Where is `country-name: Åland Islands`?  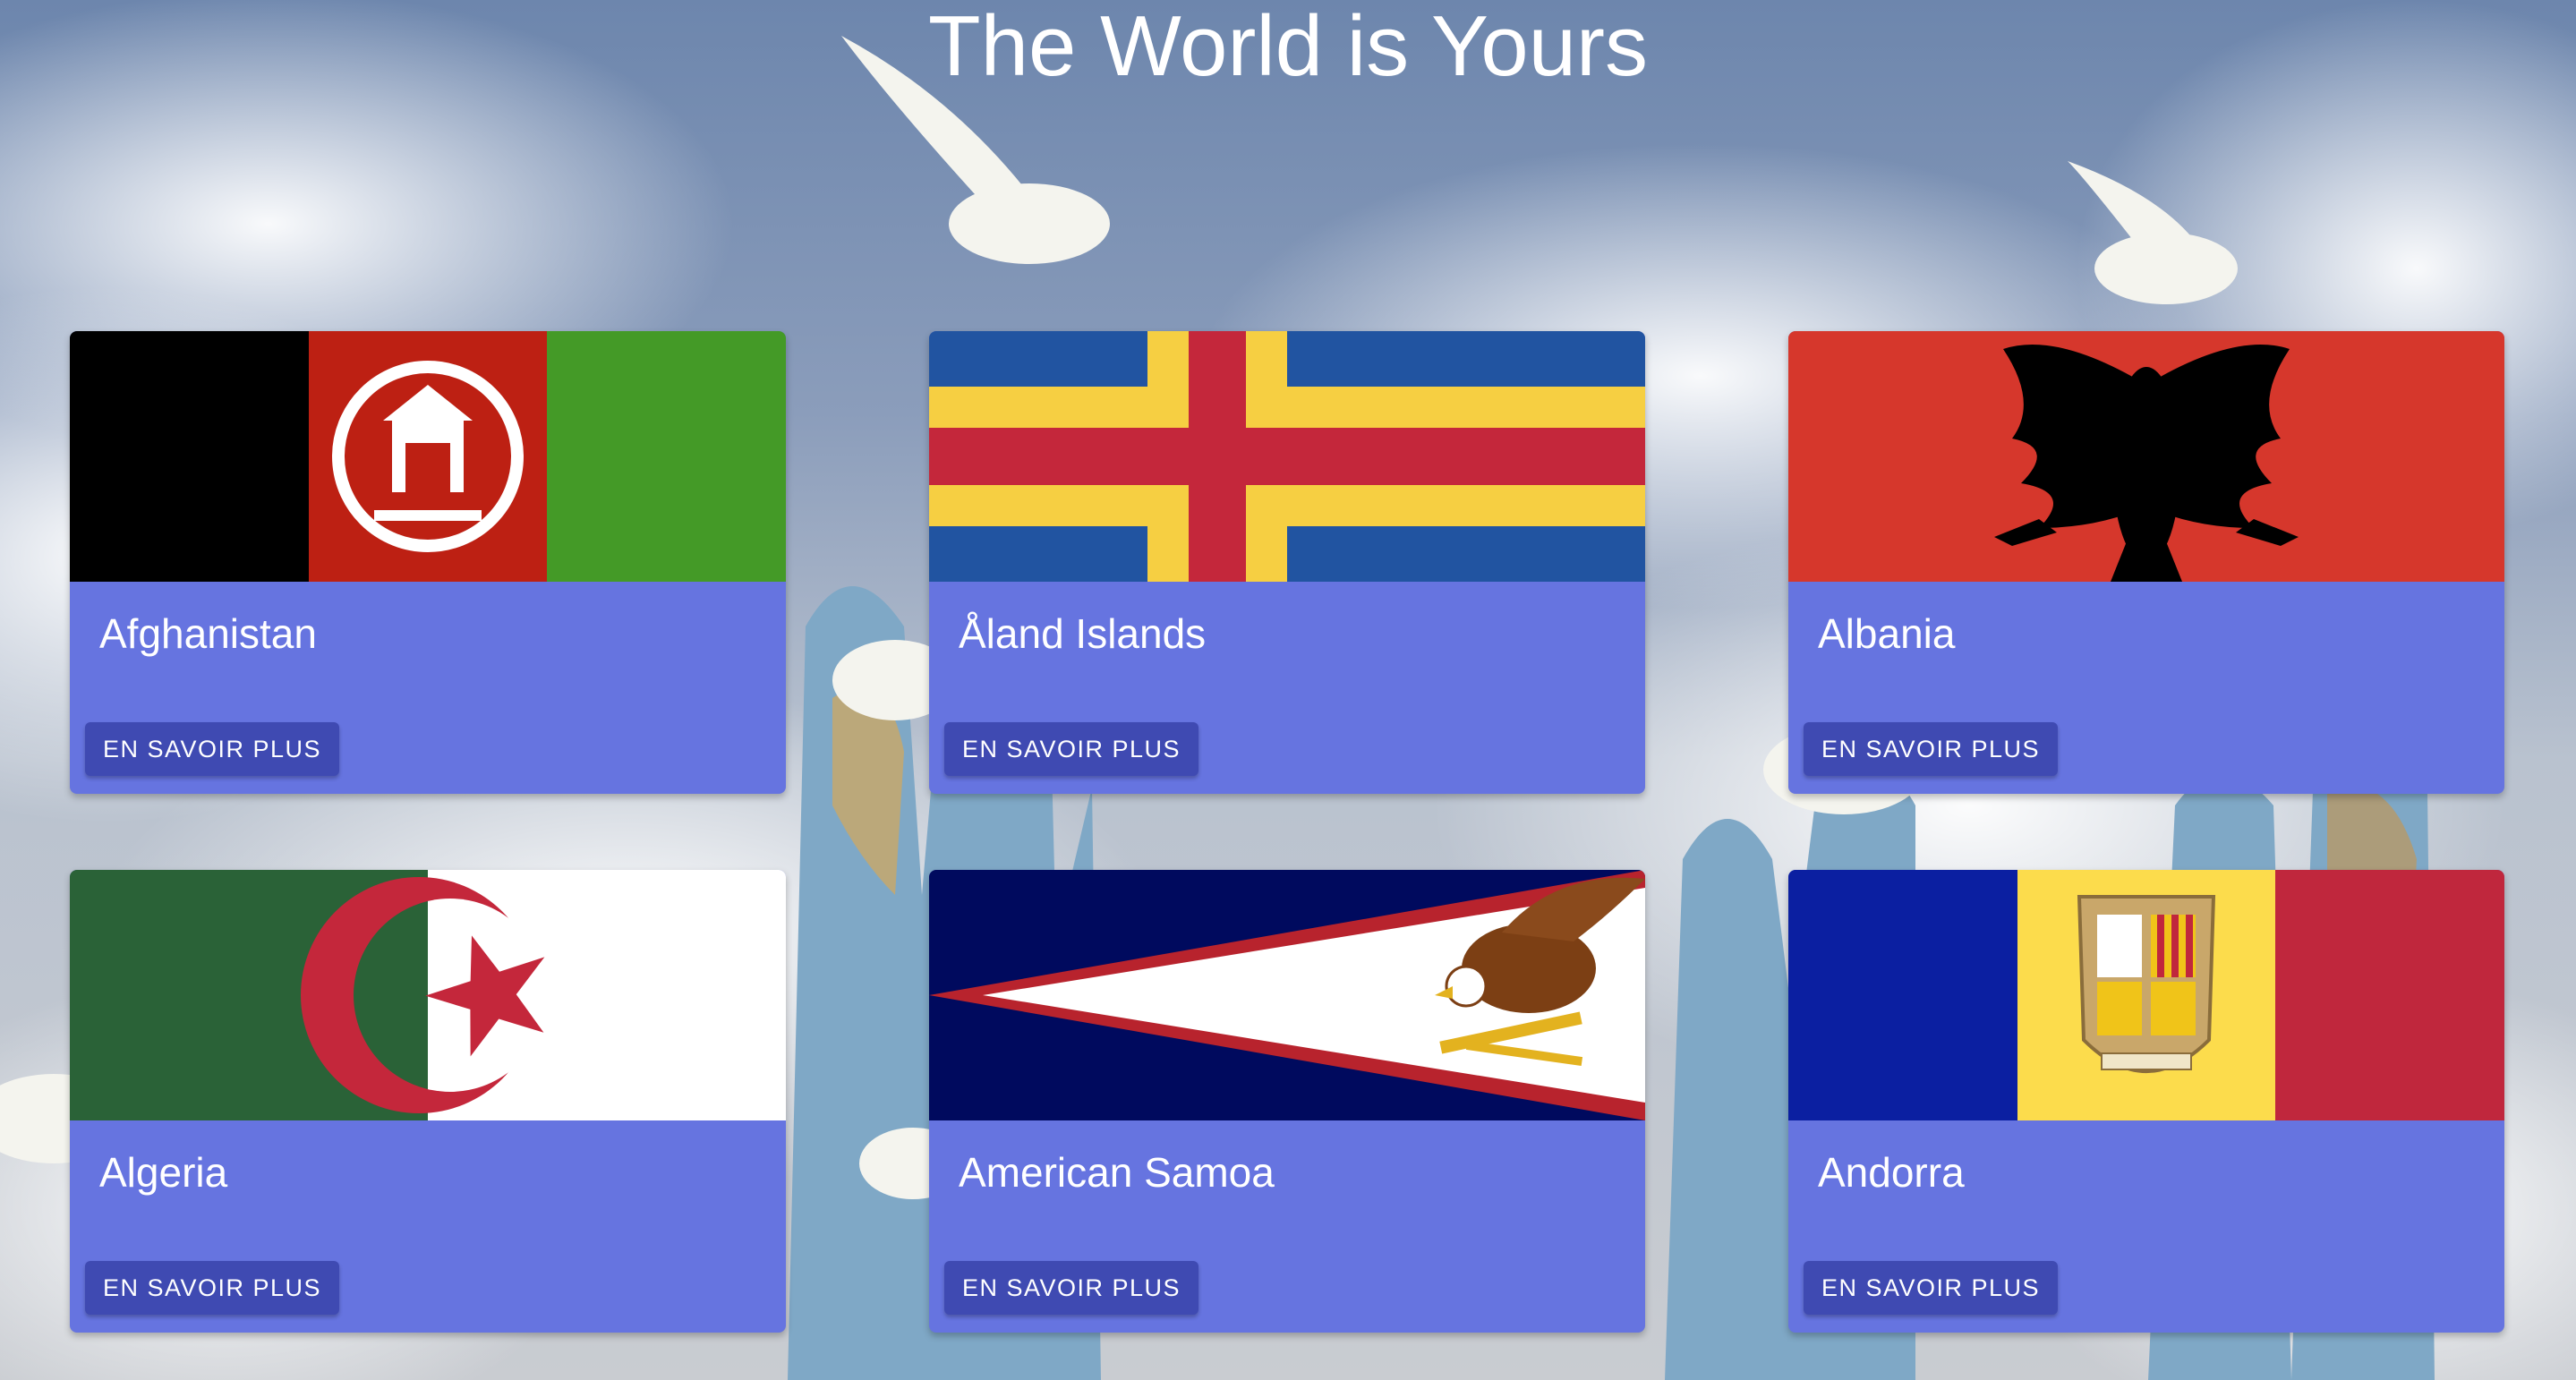 country-name: Åland Islands is located at coordinates (1083, 633).